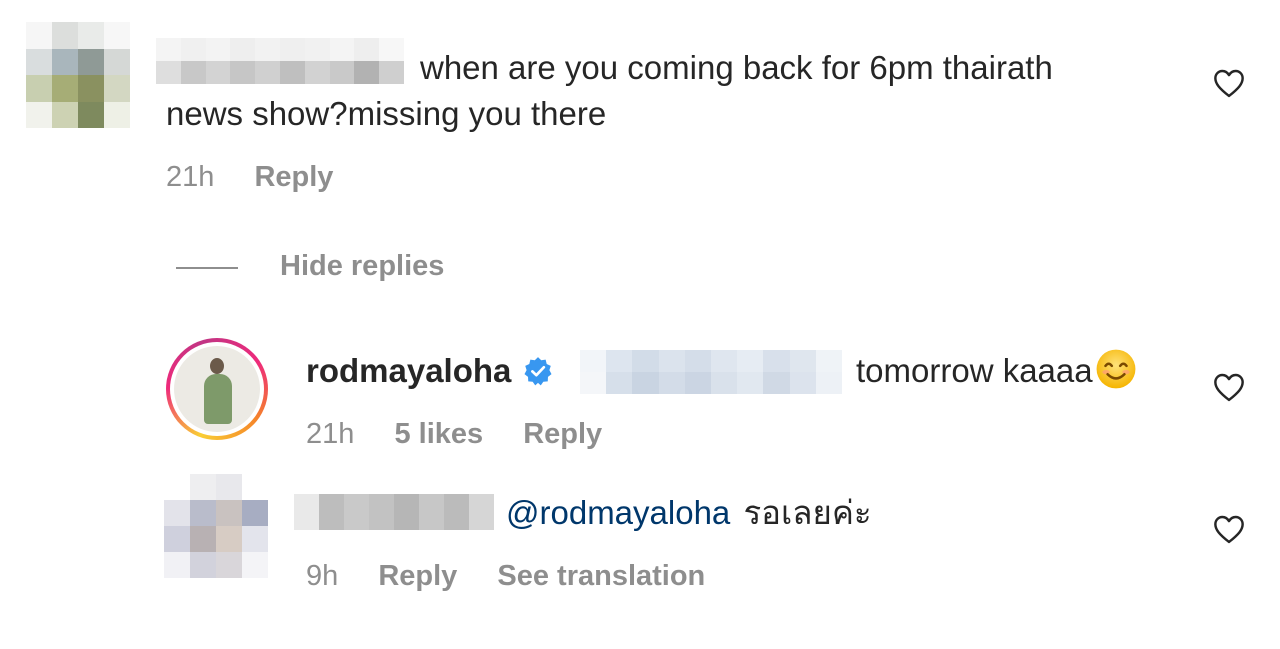 The image size is (1280, 649). Describe the element at coordinates (217, 366) in the screenshot. I see `avatar-figure-head` at that location.